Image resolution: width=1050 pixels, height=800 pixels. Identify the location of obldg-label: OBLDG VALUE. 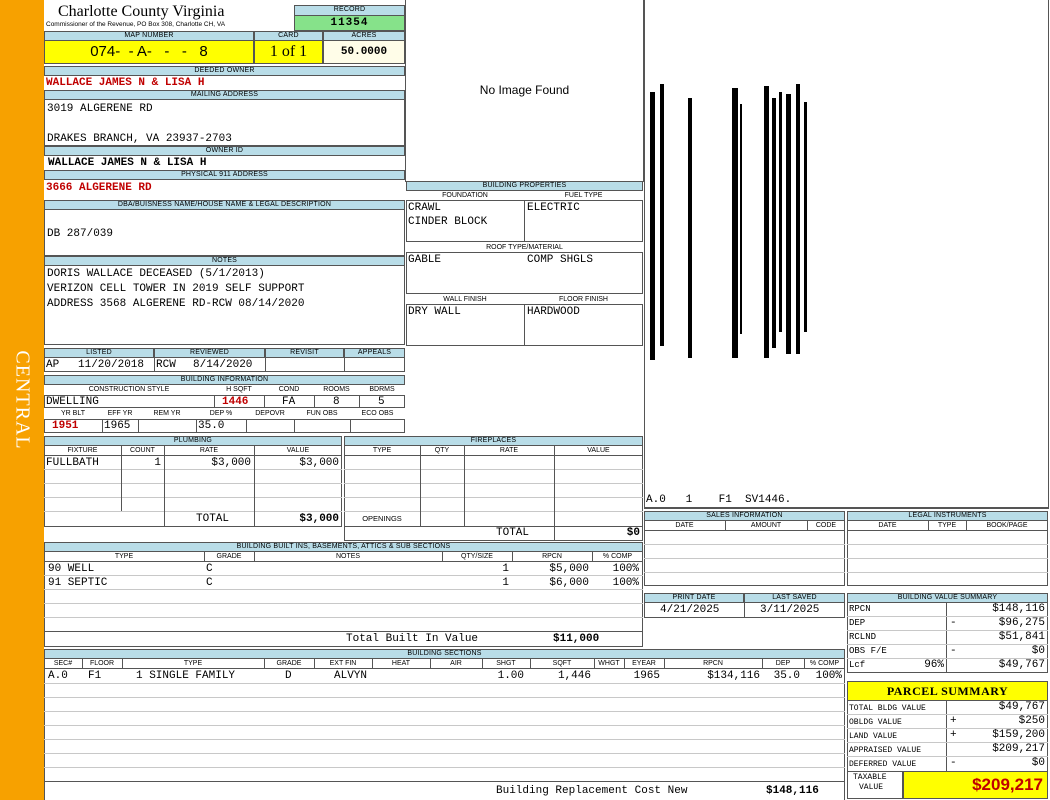
(875, 722).